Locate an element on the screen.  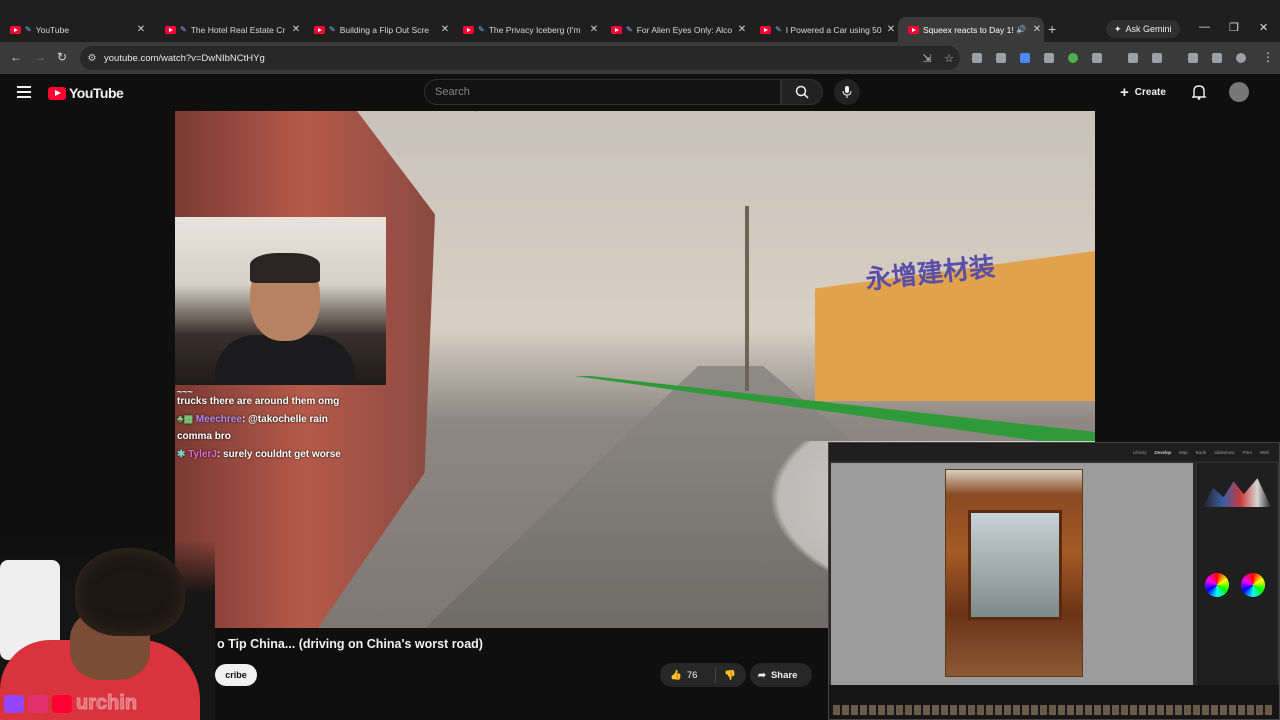
tab-title: The Privacy Iceberg (I'm is located at coordinates (534, 29).